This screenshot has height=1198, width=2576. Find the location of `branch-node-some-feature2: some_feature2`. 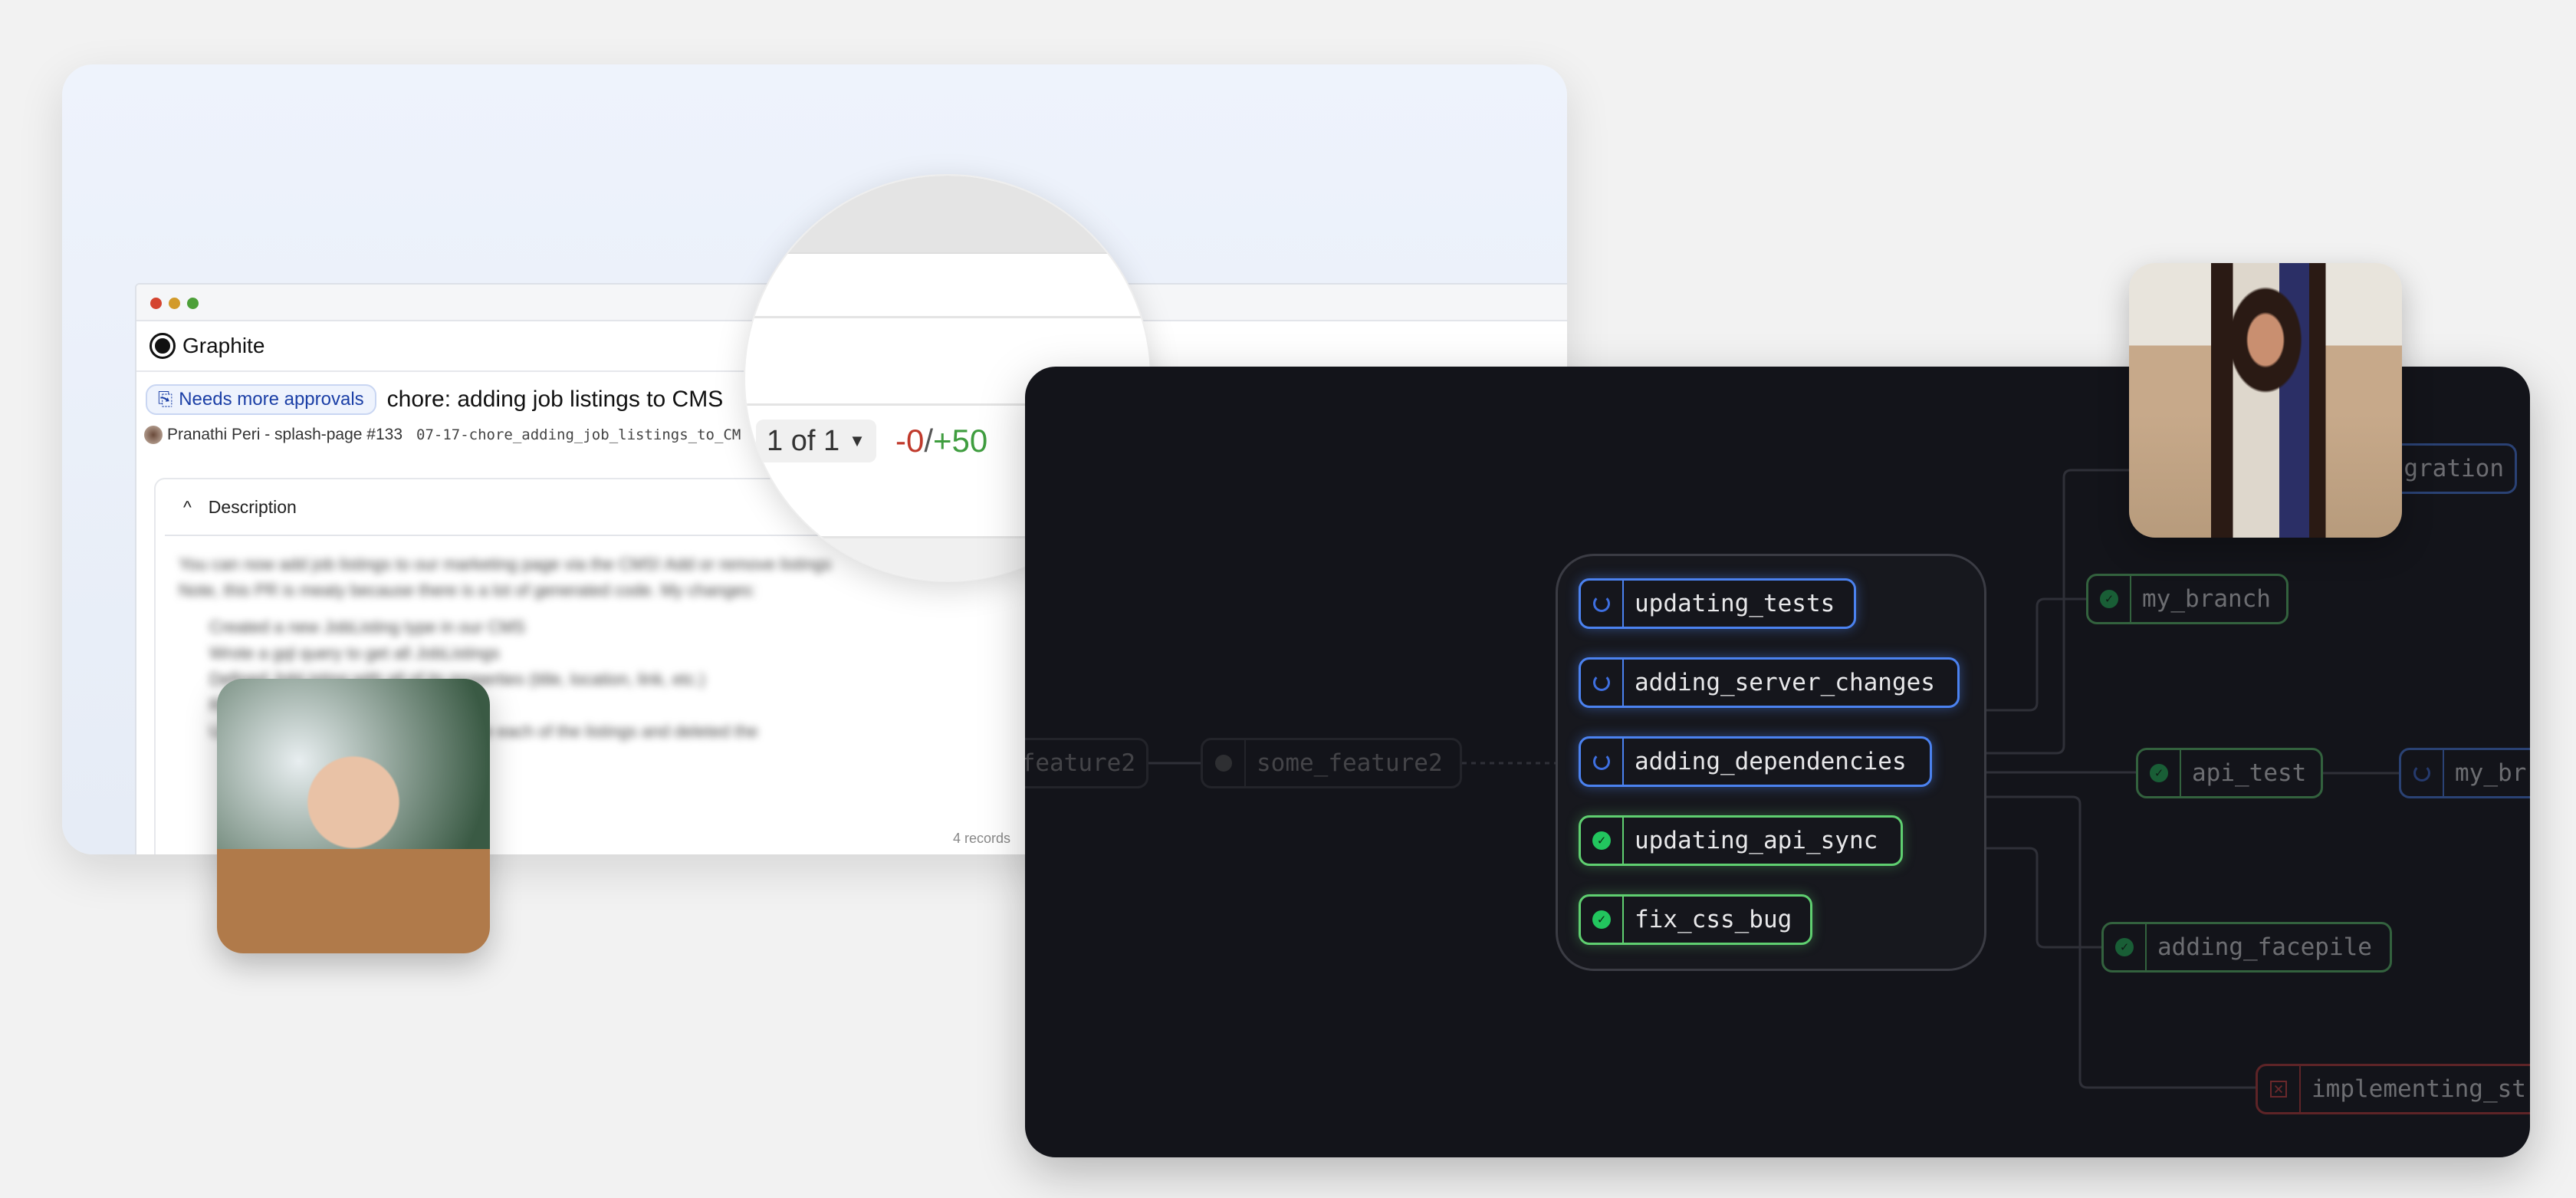

branch-node-some-feature2: some_feature2 is located at coordinates (1332, 763).